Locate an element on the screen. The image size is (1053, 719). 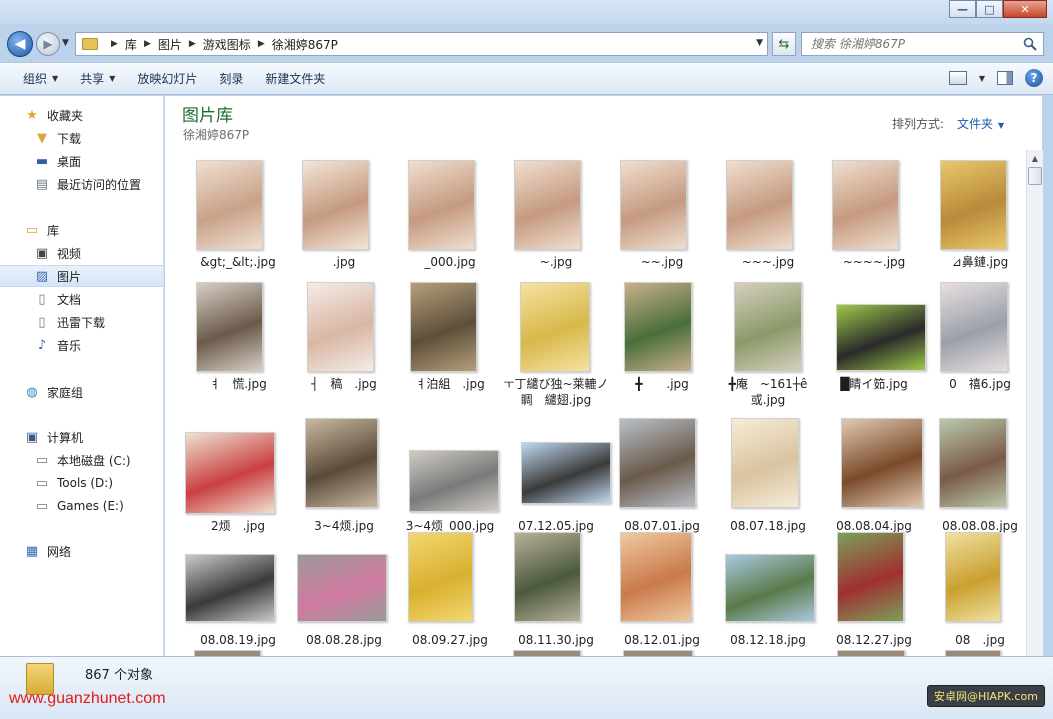
file-name: ~~.jpg is located at coordinates (662, 262).